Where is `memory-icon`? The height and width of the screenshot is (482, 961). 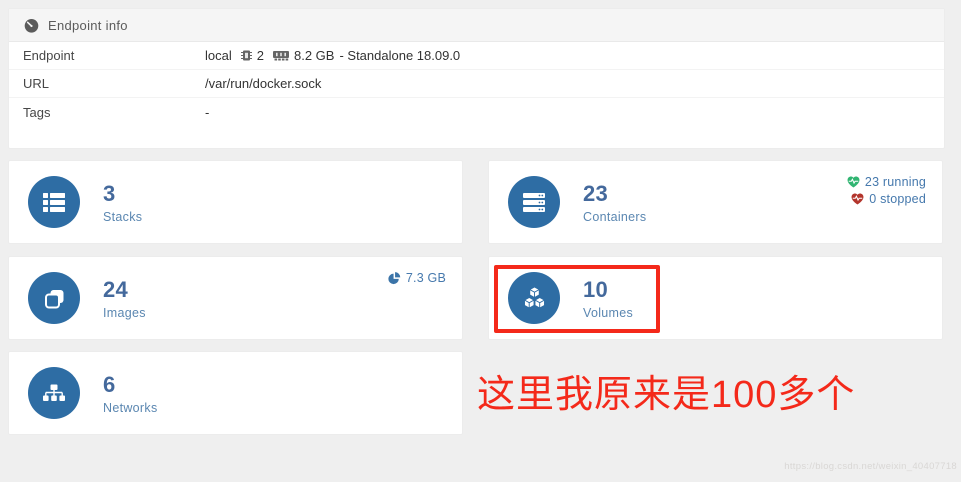
memory-icon is located at coordinates (280, 55).